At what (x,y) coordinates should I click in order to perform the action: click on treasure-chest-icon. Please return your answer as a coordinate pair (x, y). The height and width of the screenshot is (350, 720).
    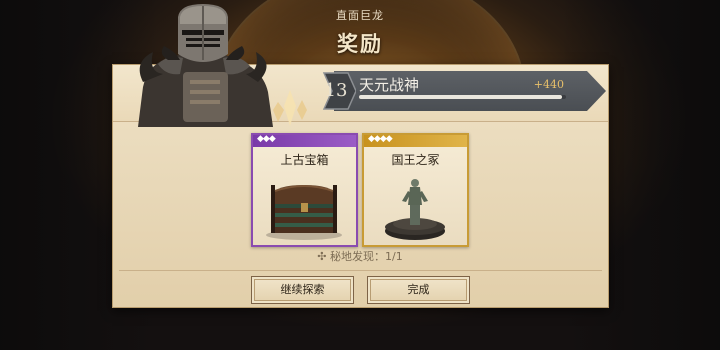
    Looking at the image, I should click on (304, 212).